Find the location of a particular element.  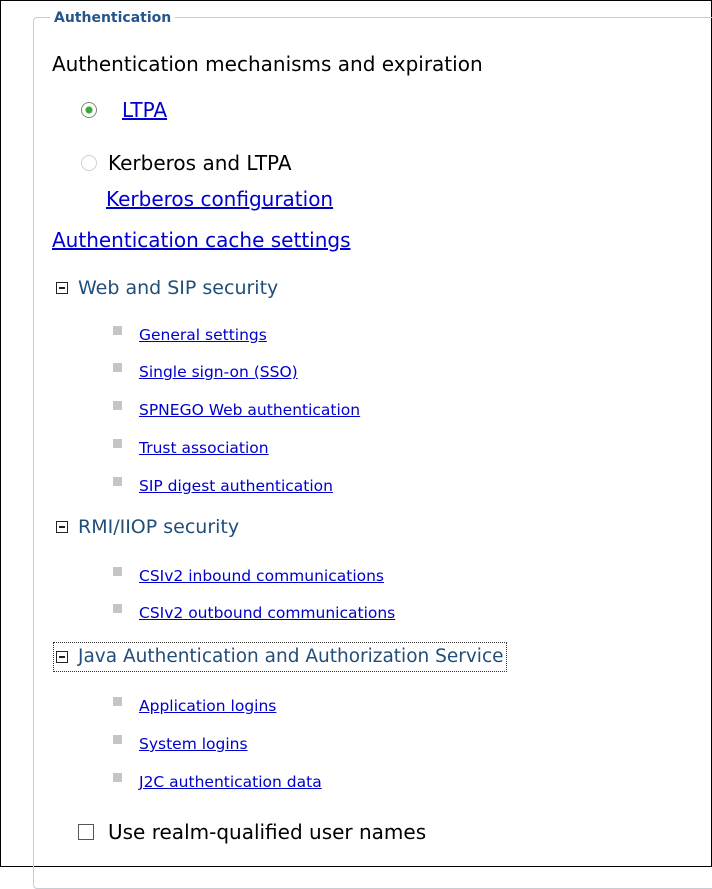

application-logins-link: Application logins is located at coordinates (207, 706).